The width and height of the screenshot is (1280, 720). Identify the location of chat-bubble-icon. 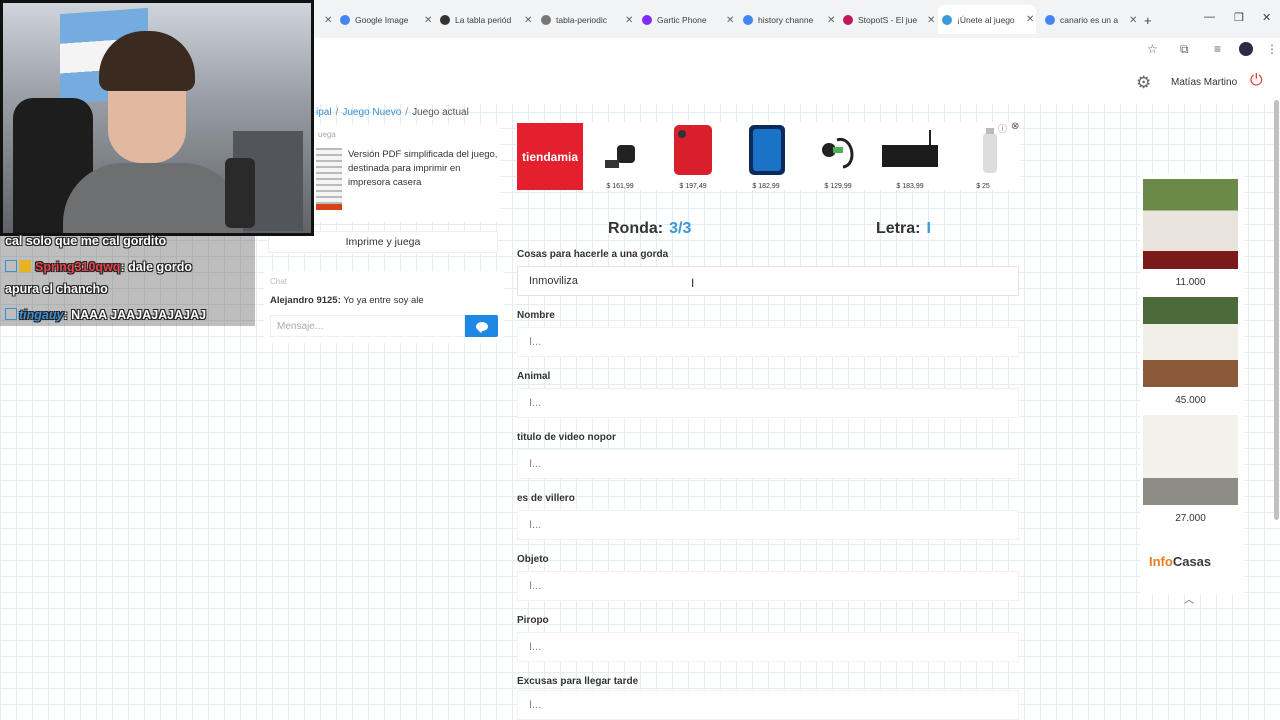
(481, 327).